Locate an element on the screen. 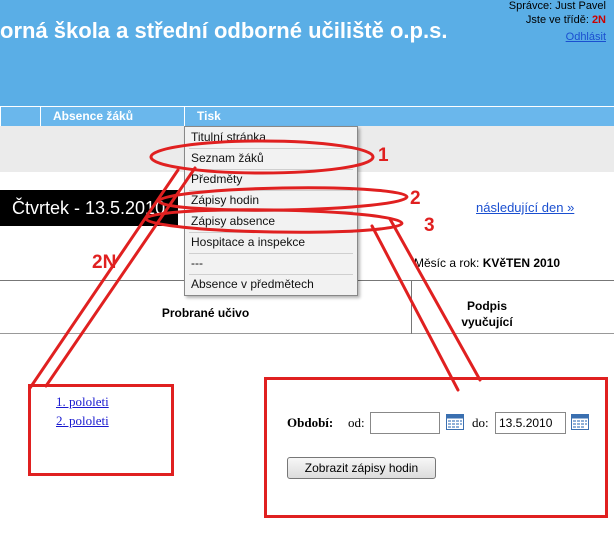 The height and width of the screenshot is (557, 614). admin-name: Správce: Just Pavel is located at coordinates (557, 6).